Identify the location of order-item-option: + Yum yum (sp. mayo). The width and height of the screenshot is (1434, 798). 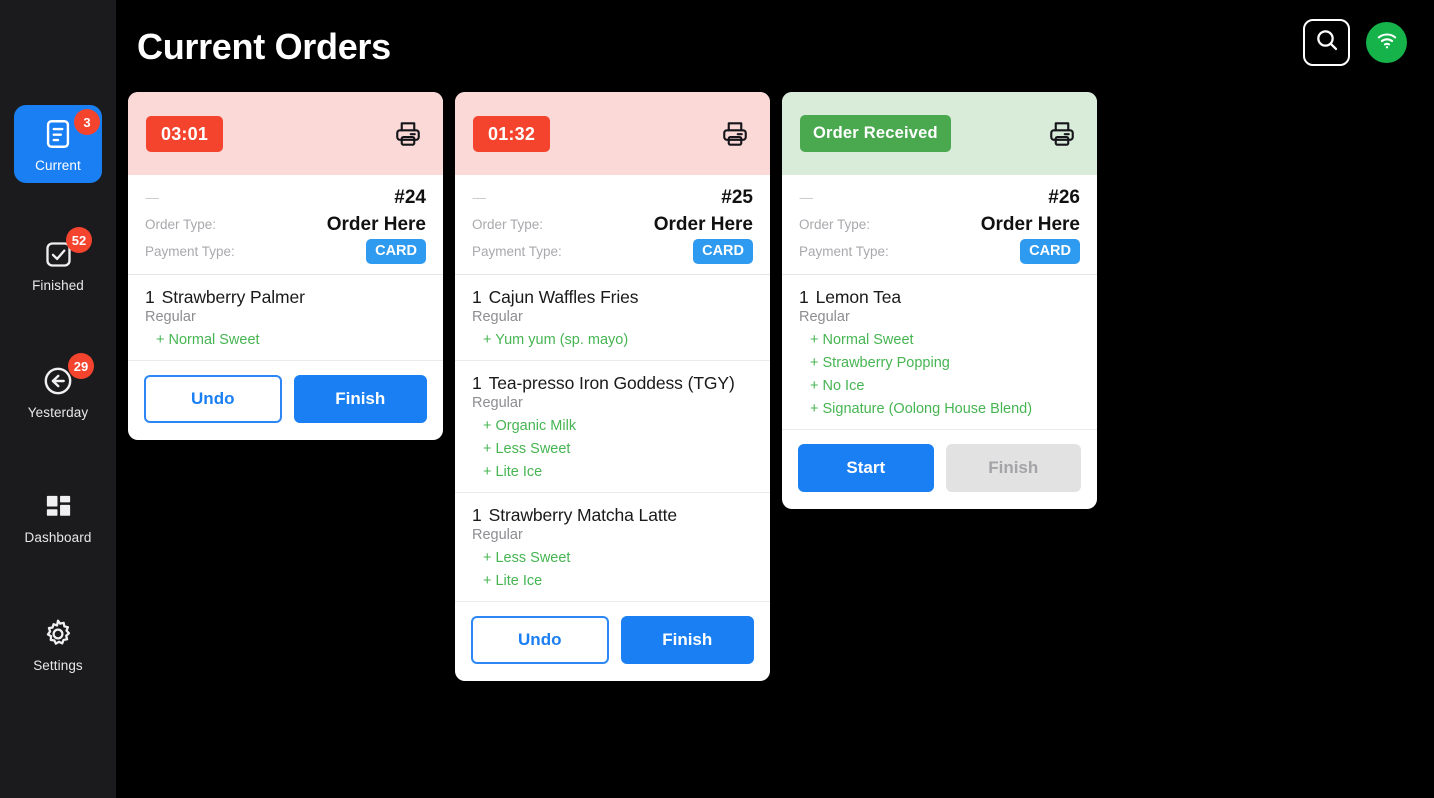
(556, 340).